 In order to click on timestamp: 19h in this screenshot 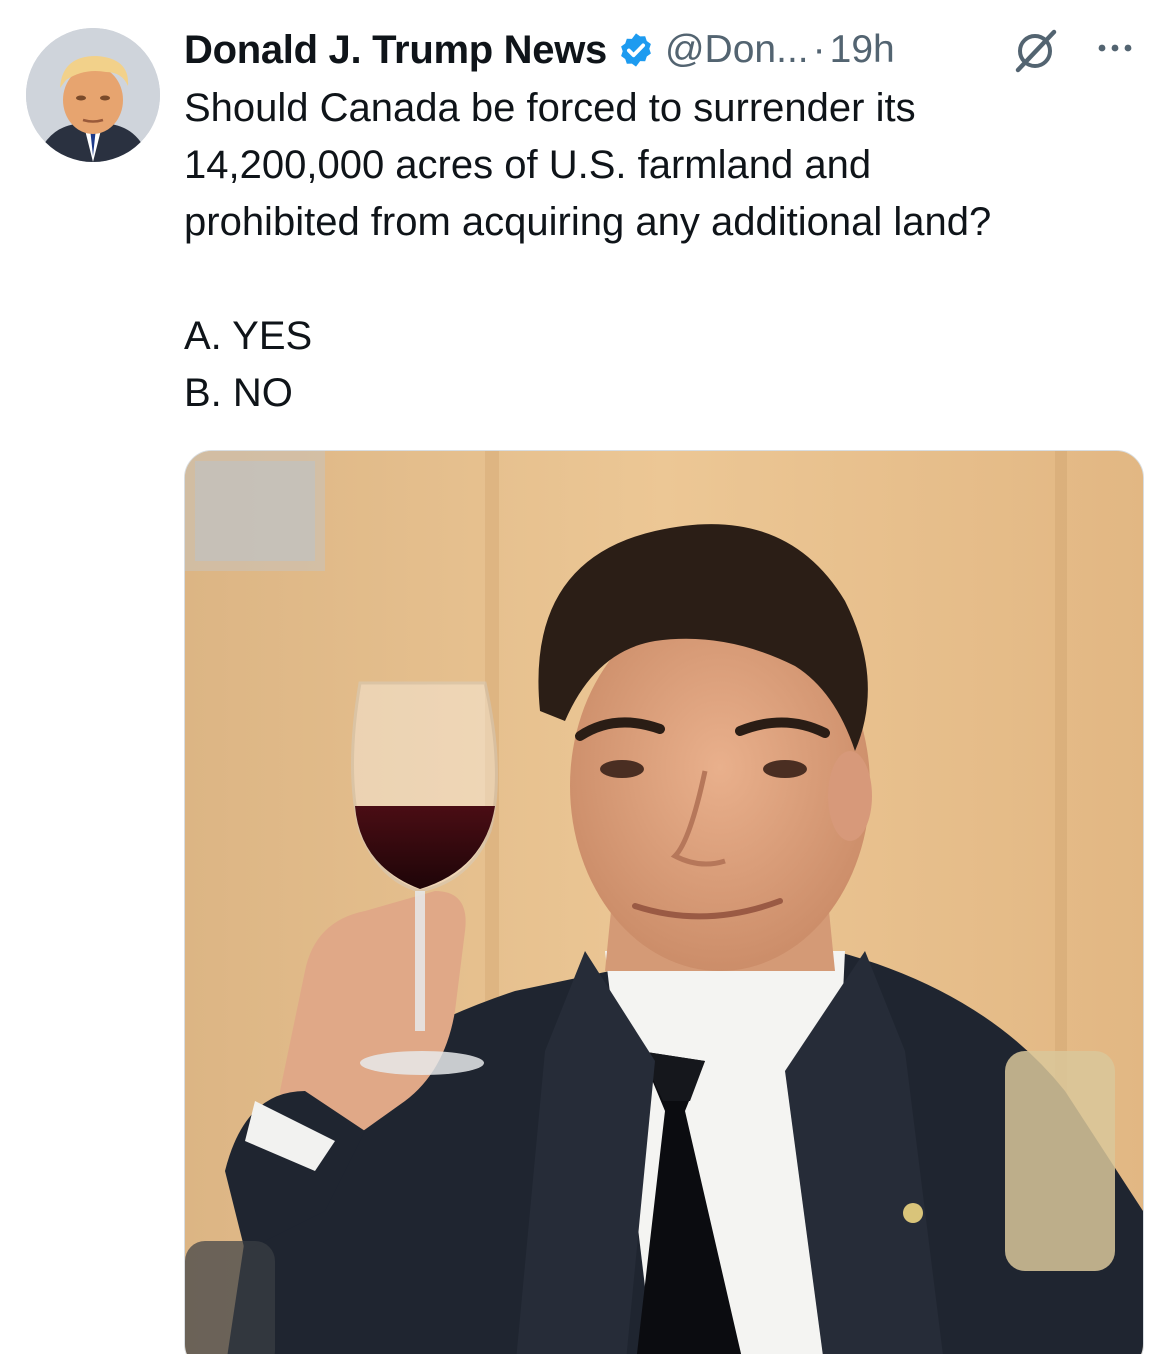, I will do `click(862, 50)`.